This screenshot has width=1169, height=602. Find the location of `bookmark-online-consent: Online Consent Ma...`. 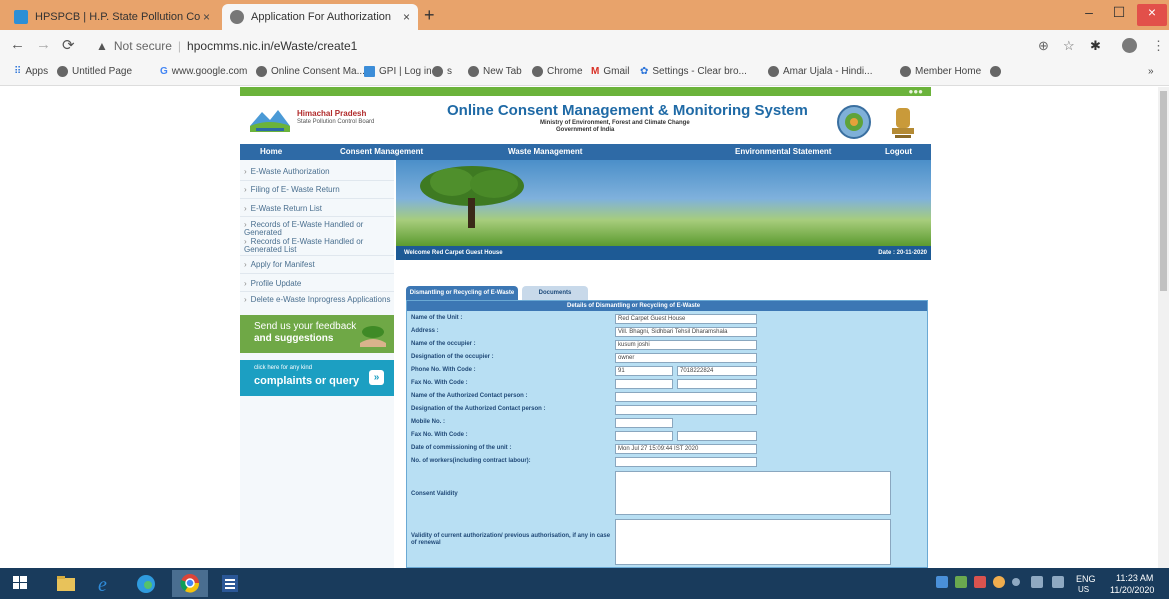

bookmark-online-consent: Online Consent Ma... is located at coordinates (310, 71).